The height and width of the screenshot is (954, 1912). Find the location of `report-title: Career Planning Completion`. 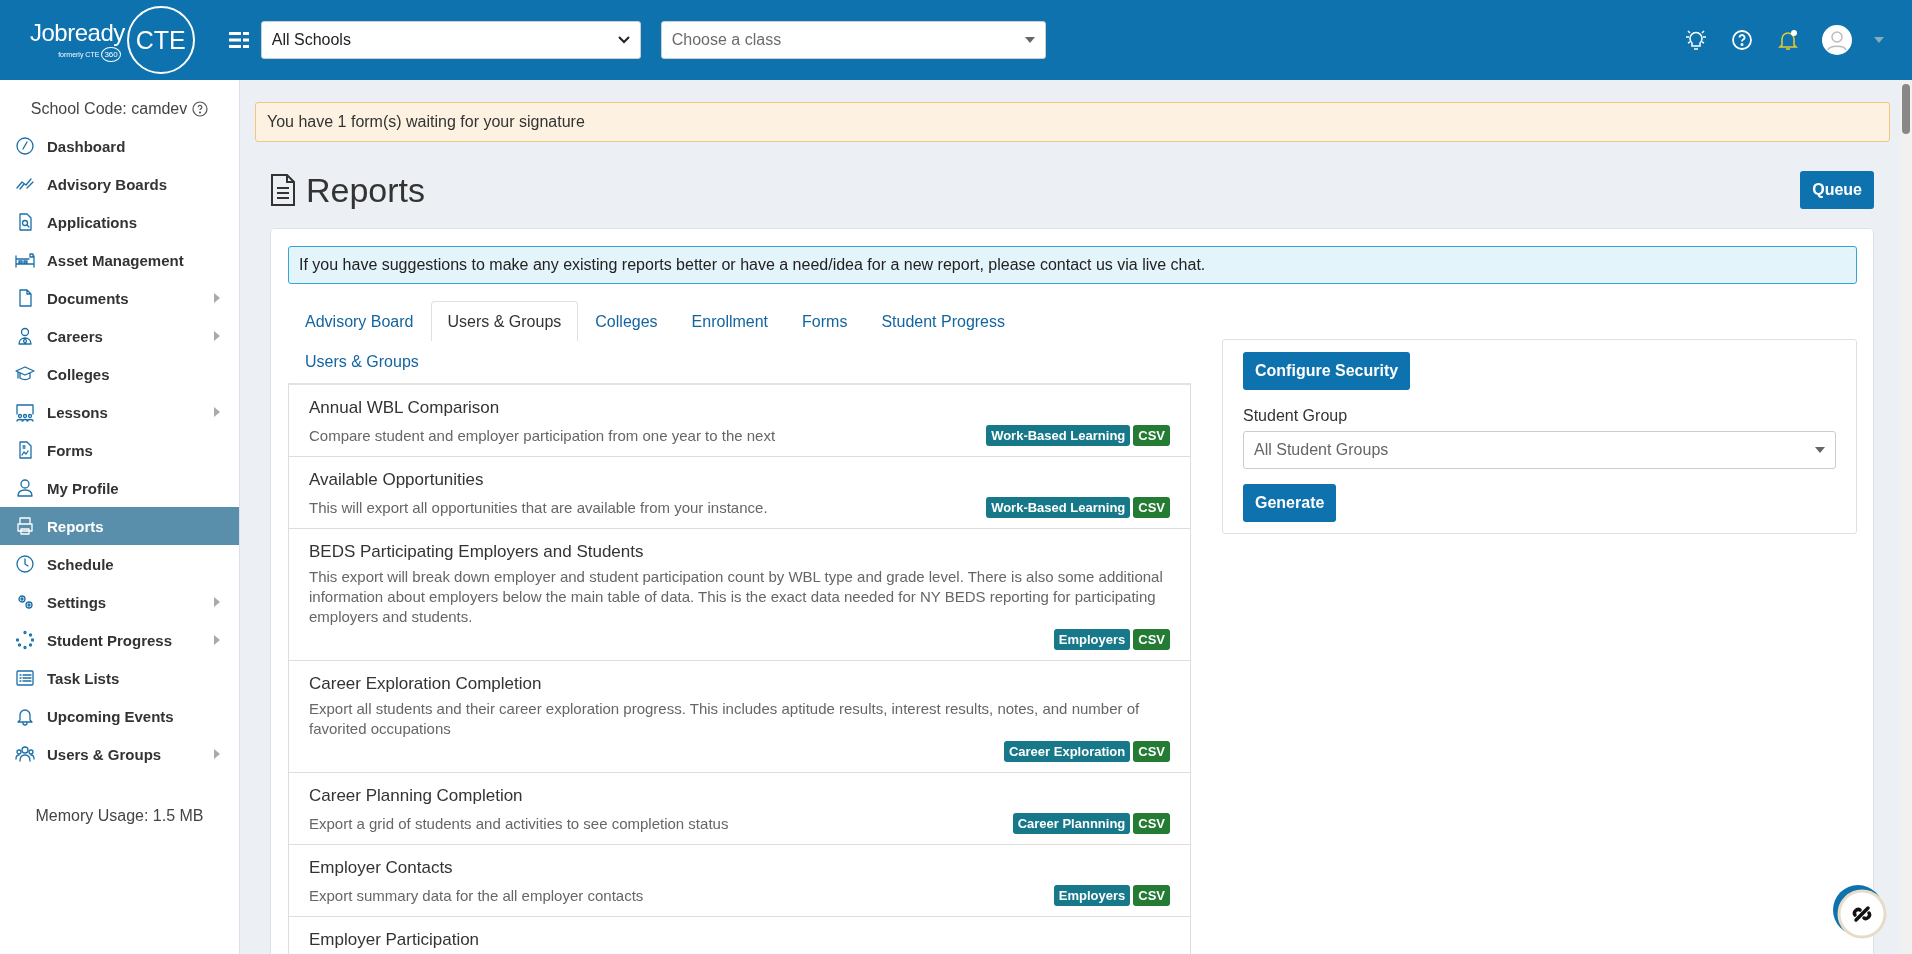

report-title: Career Planning Completion is located at coordinates (416, 796).